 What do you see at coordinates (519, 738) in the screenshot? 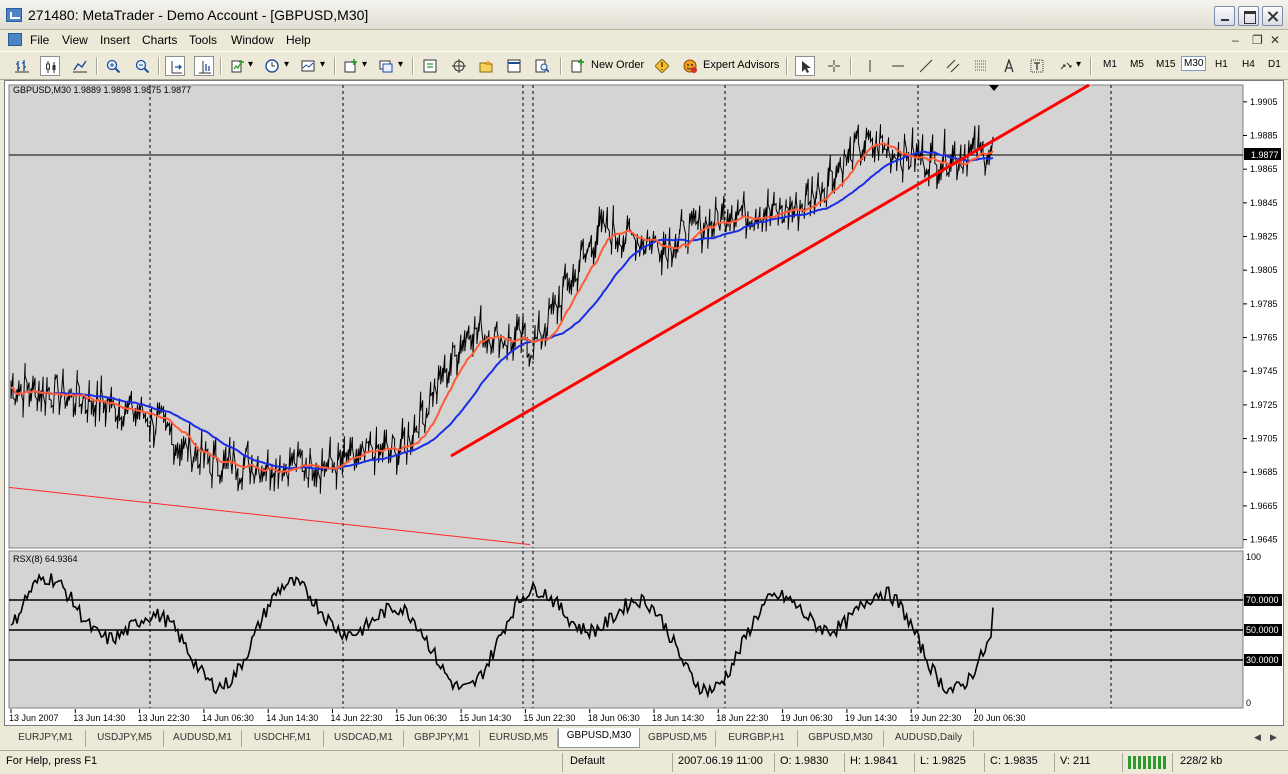
I see `tab-eurusd-m5: EURUSD,M5` at bounding box center [519, 738].